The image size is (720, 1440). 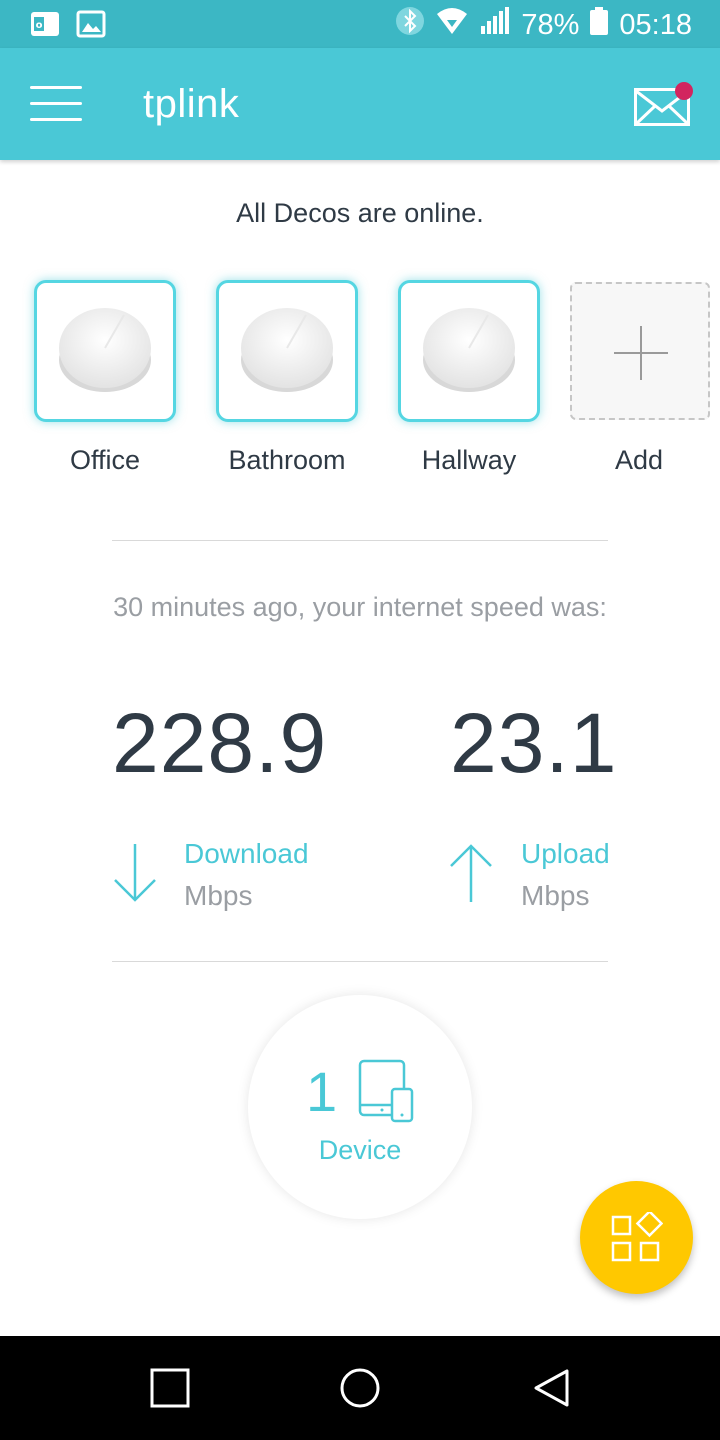 What do you see at coordinates (56, 104) in the screenshot?
I see `hamburger-icon` at bounding box center [56, 104].